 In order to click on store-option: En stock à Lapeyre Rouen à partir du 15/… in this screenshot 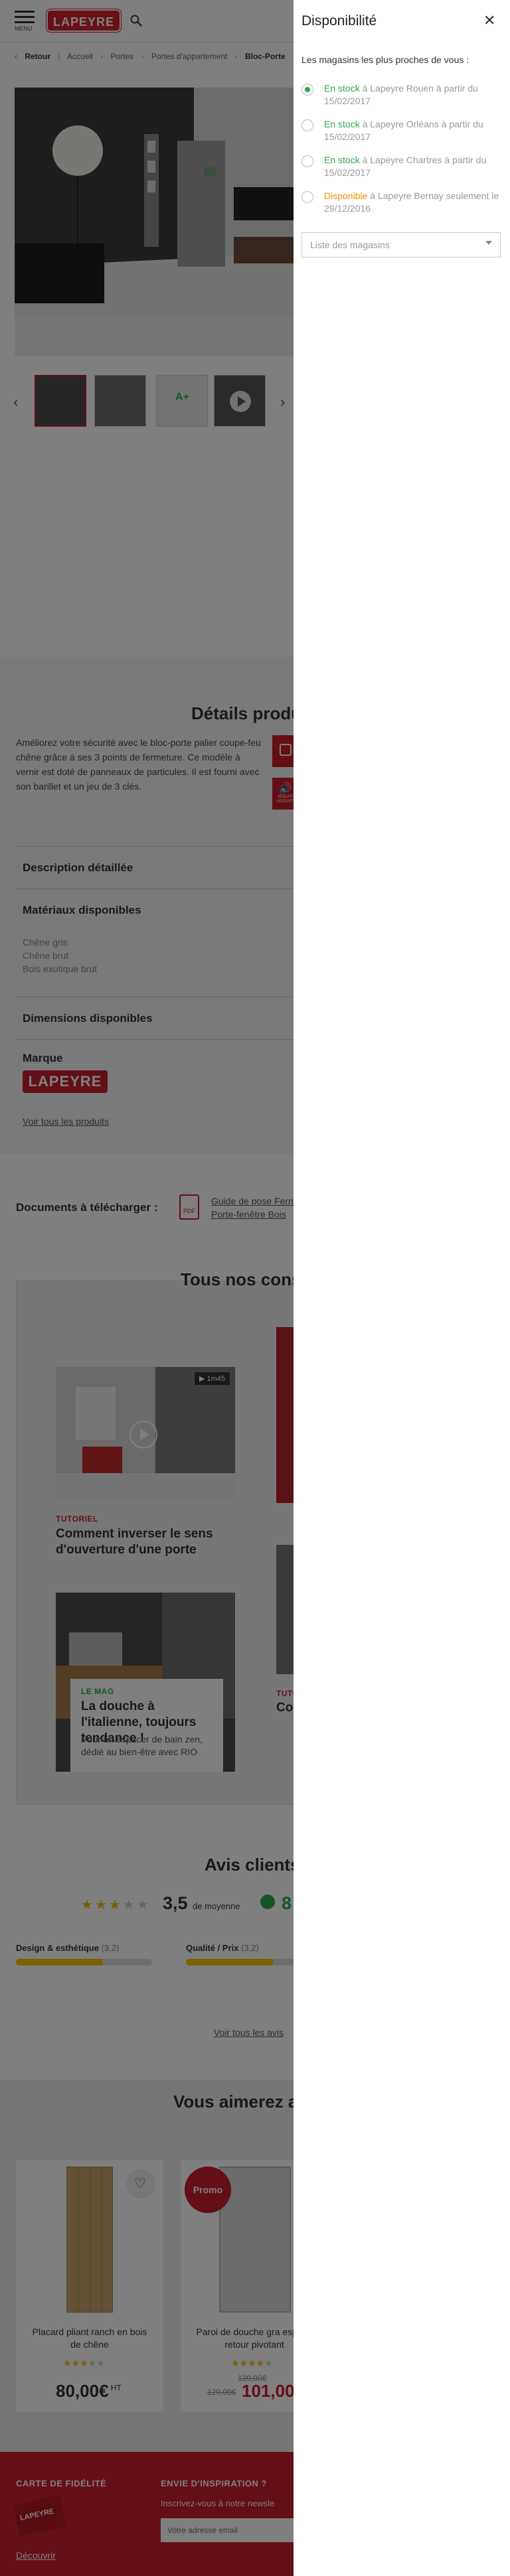, I will do `click(401, 96)`.